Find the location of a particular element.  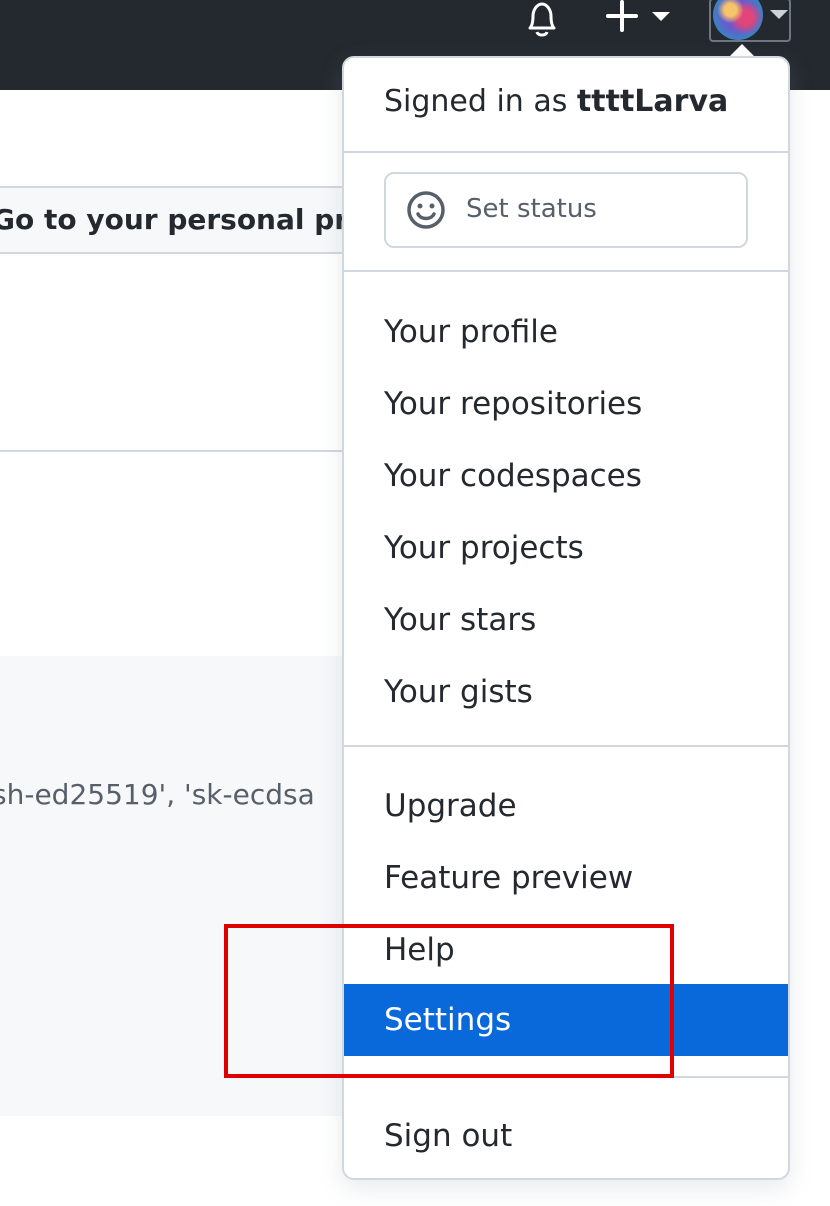

signed-in-label: Signed in as ttttLarva is located at coordinates (556, 101).